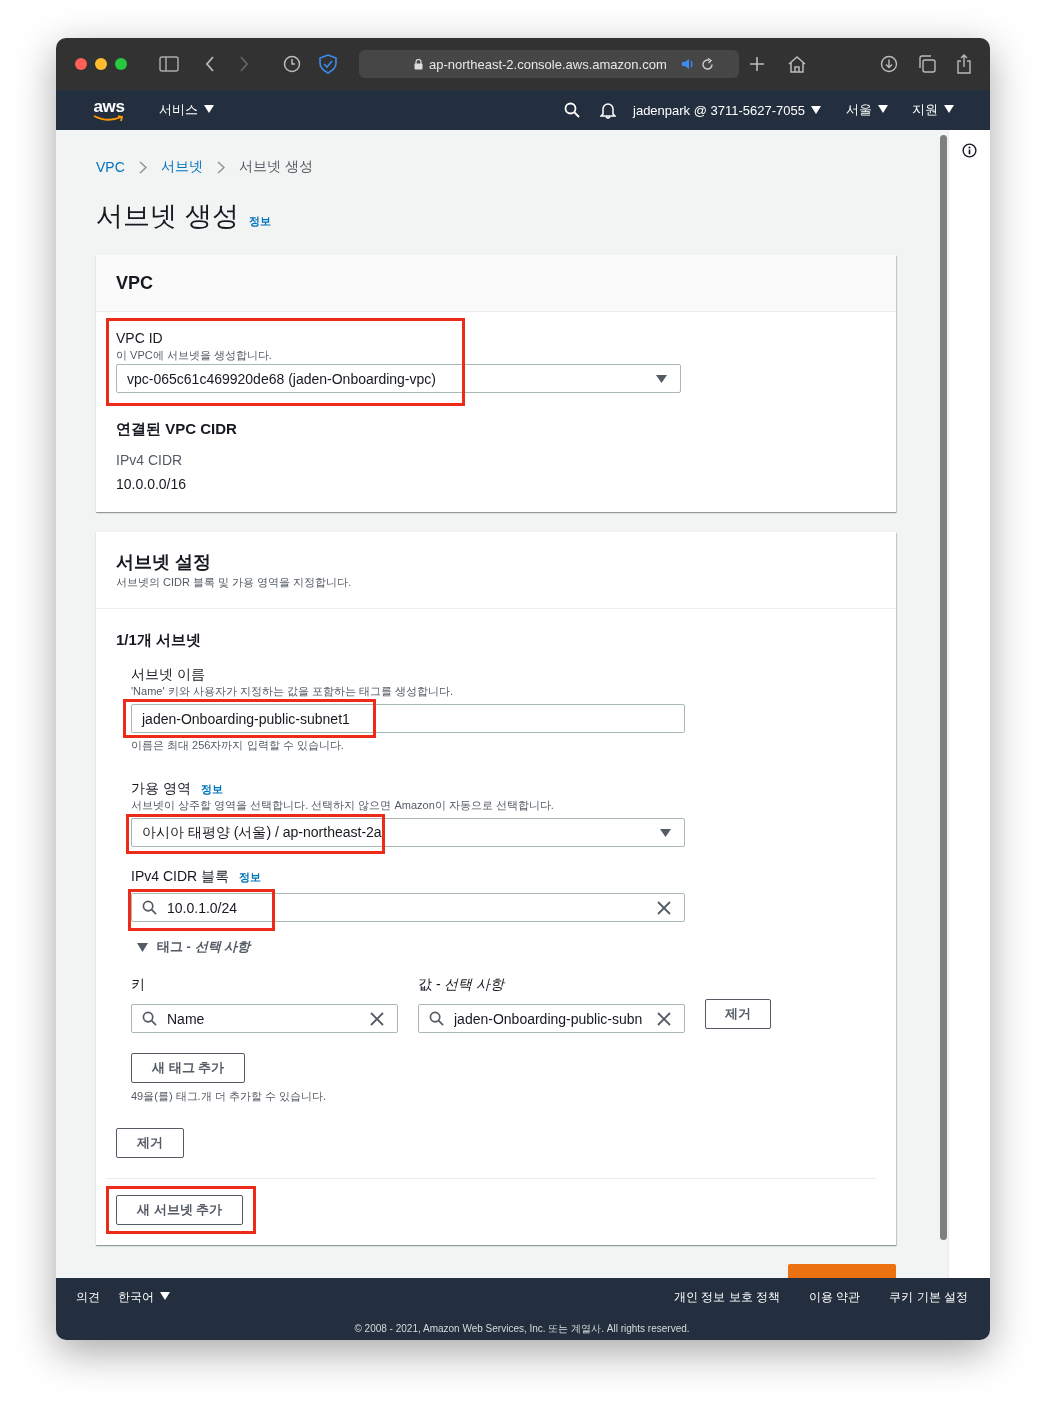 Image resolution: width=1046 pixels, height=1415 pixels. I want to click on footer-link: 이용 약관, so click(835, 1297).